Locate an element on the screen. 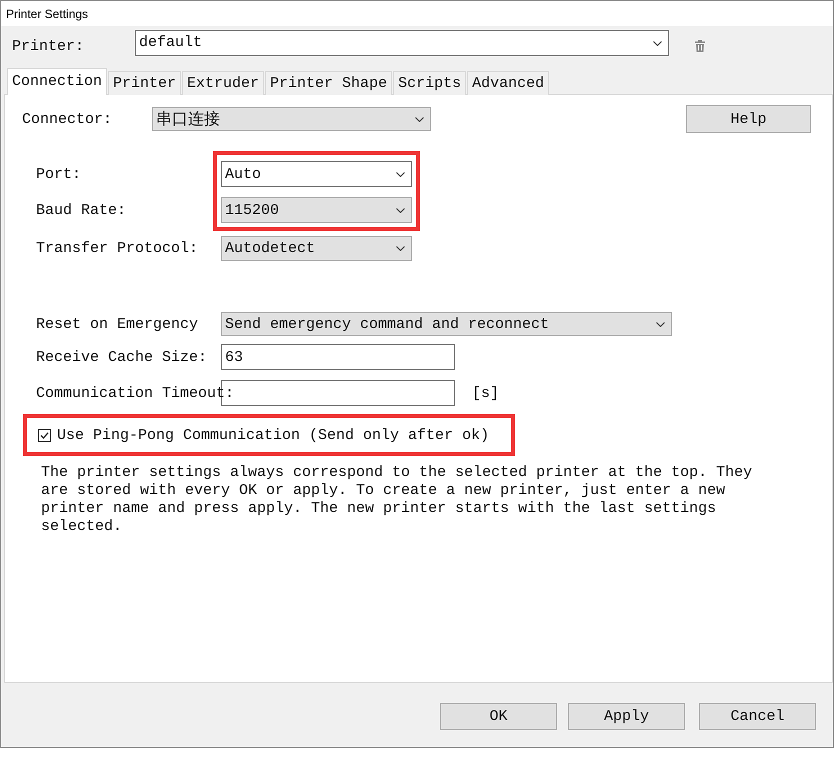 The height and width of the screenshot is (761, 837). tab: Connection is located at coordinates (57, 81).